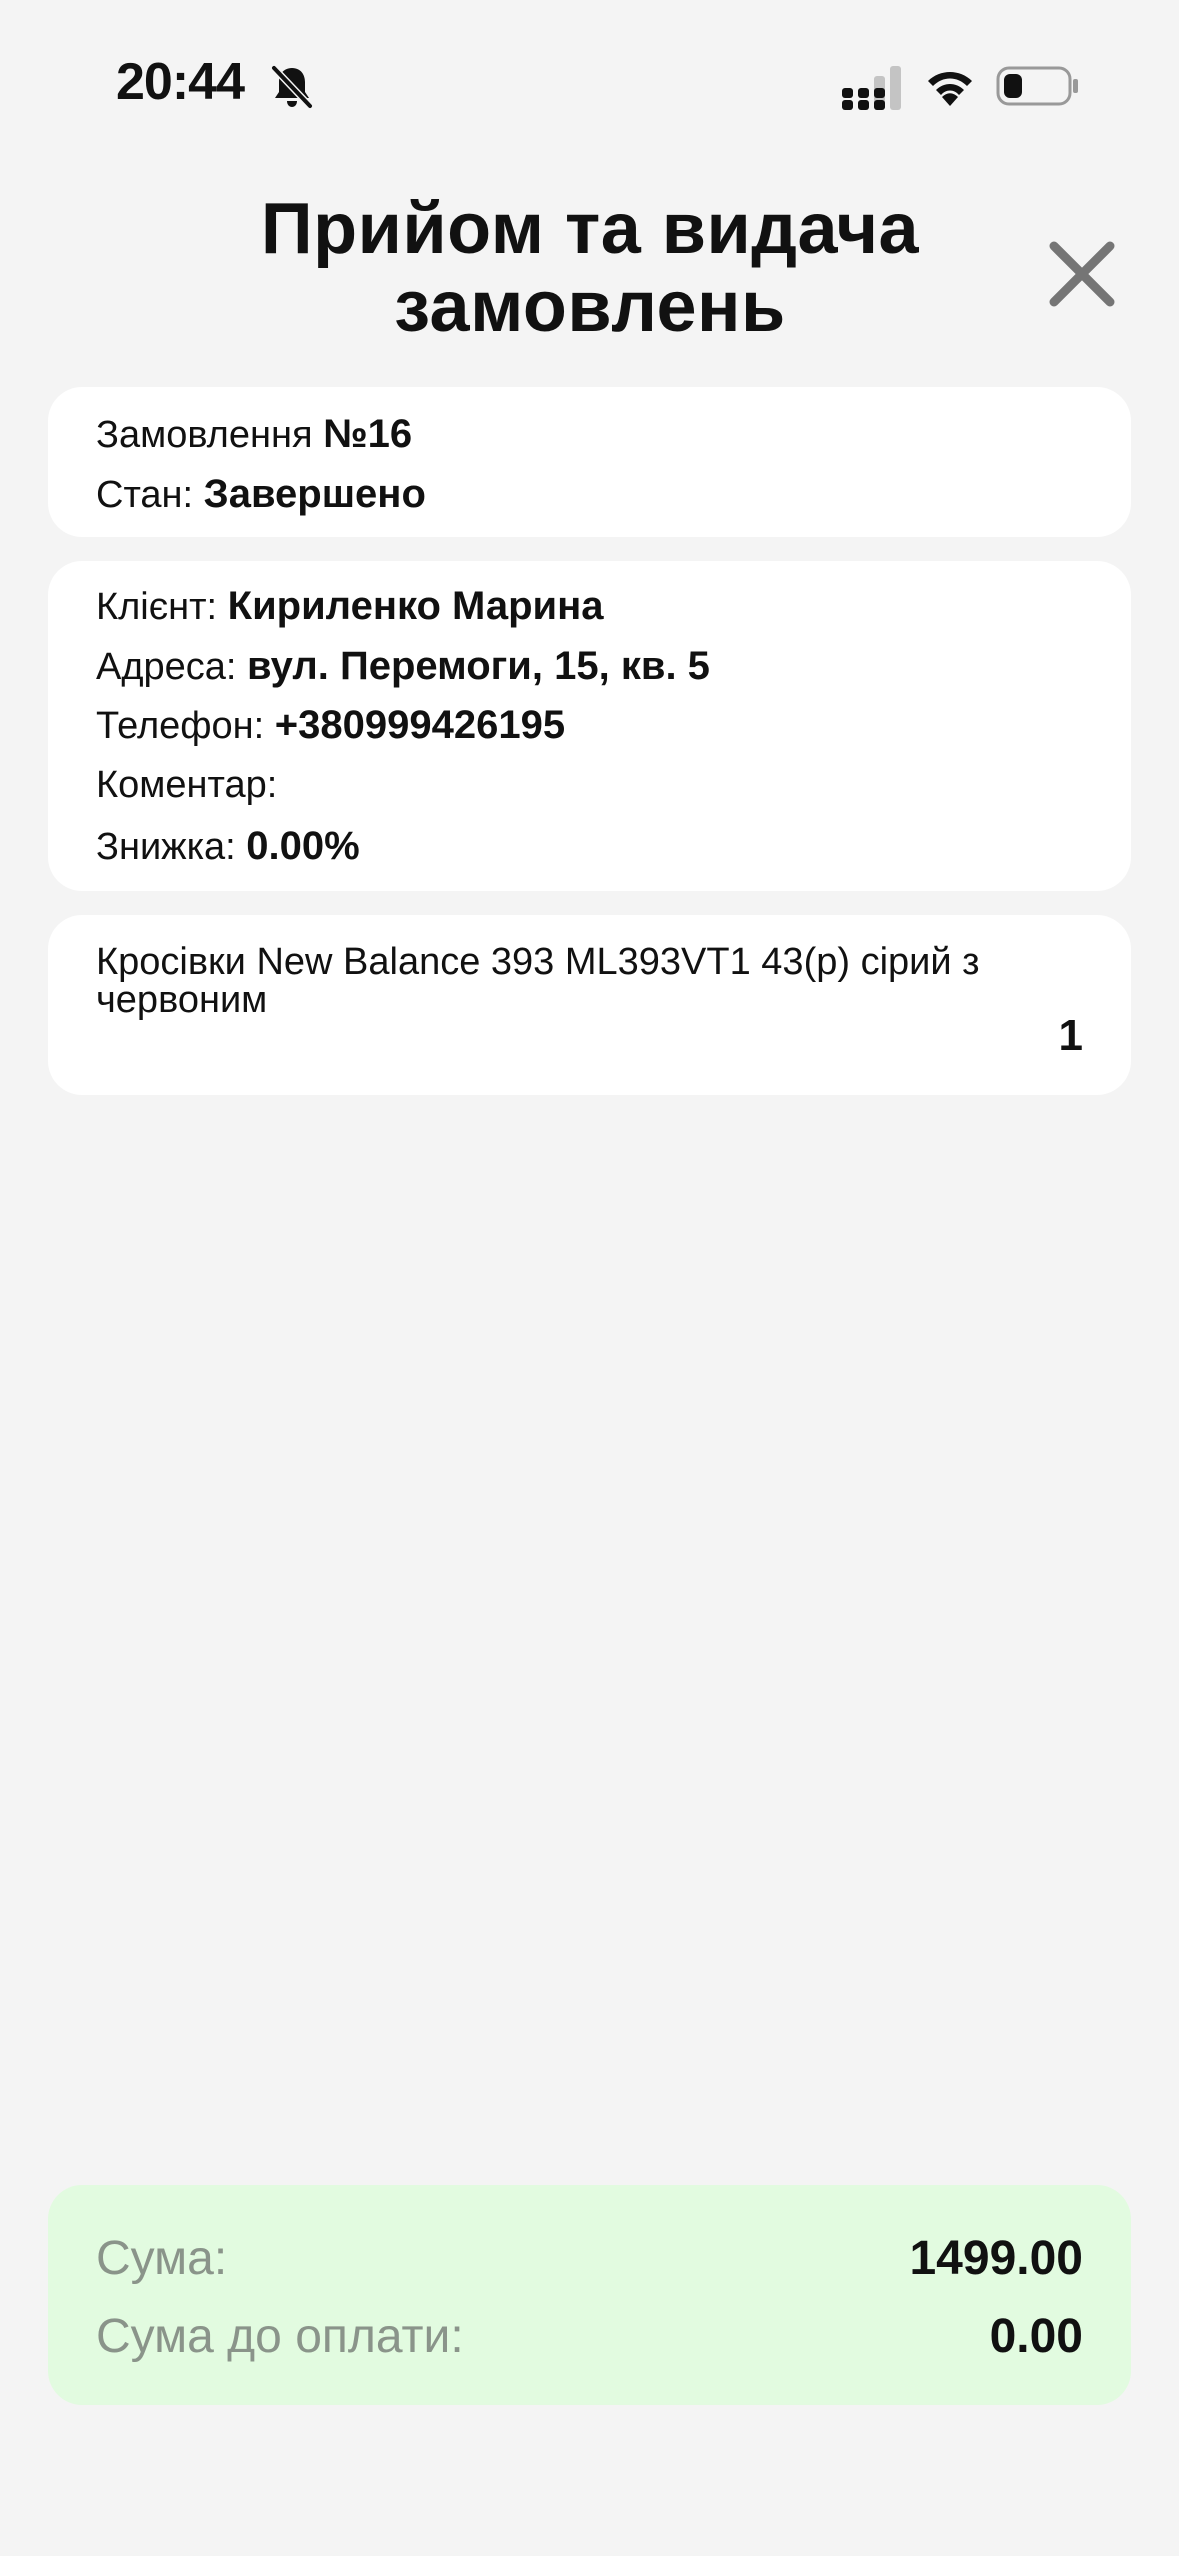 The height and width of the screenshot is (2556, 1179). I want to click on status-time: 20:44, so click(180, 82).